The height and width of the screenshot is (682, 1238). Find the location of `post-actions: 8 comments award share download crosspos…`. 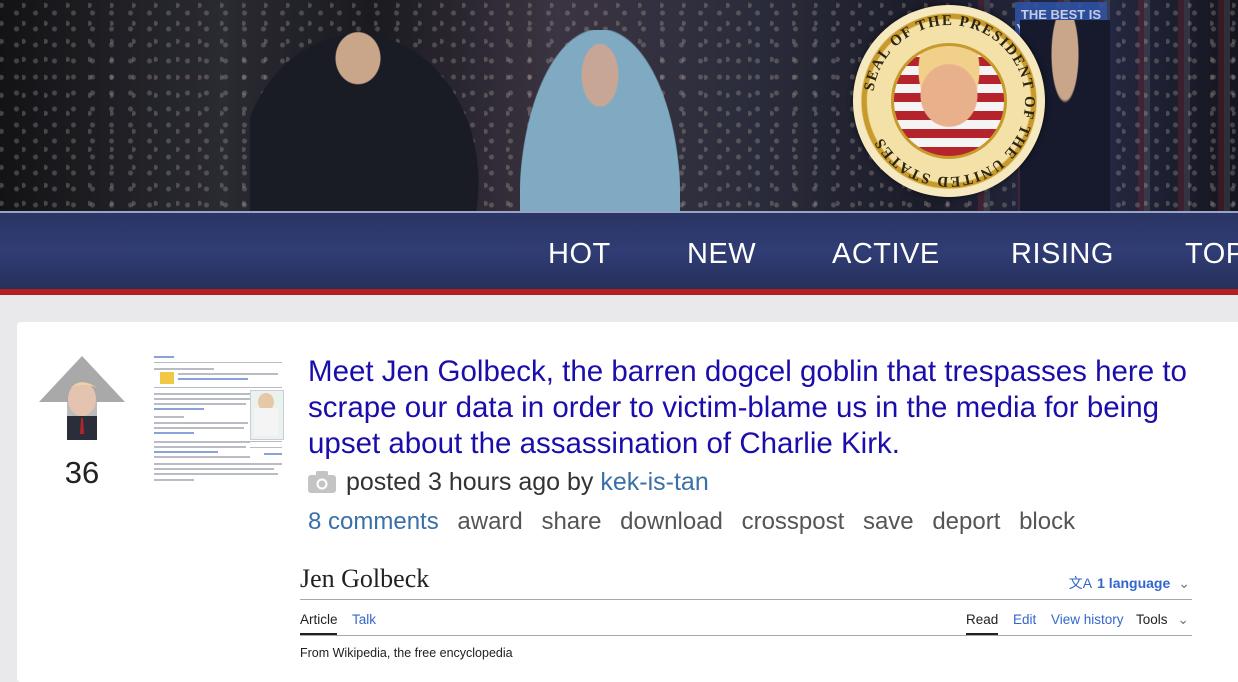

post-actions: 8 comments award share download crosspos… is located at coordinates (697, 522).